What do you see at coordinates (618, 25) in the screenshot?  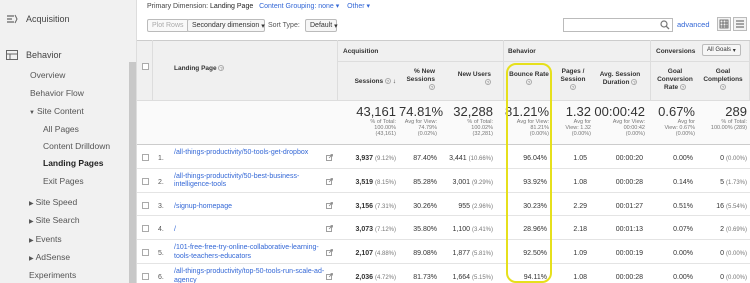 I see `table-search-input` at bounding box center [618, 25].